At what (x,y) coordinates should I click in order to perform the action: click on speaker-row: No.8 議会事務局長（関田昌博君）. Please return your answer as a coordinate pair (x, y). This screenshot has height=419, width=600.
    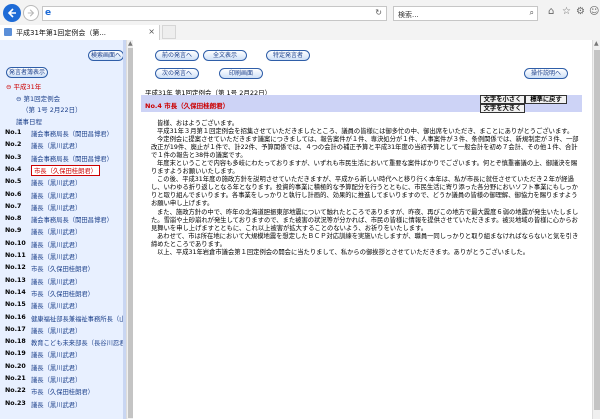
    Looking at the image, I should click on (61, 219).